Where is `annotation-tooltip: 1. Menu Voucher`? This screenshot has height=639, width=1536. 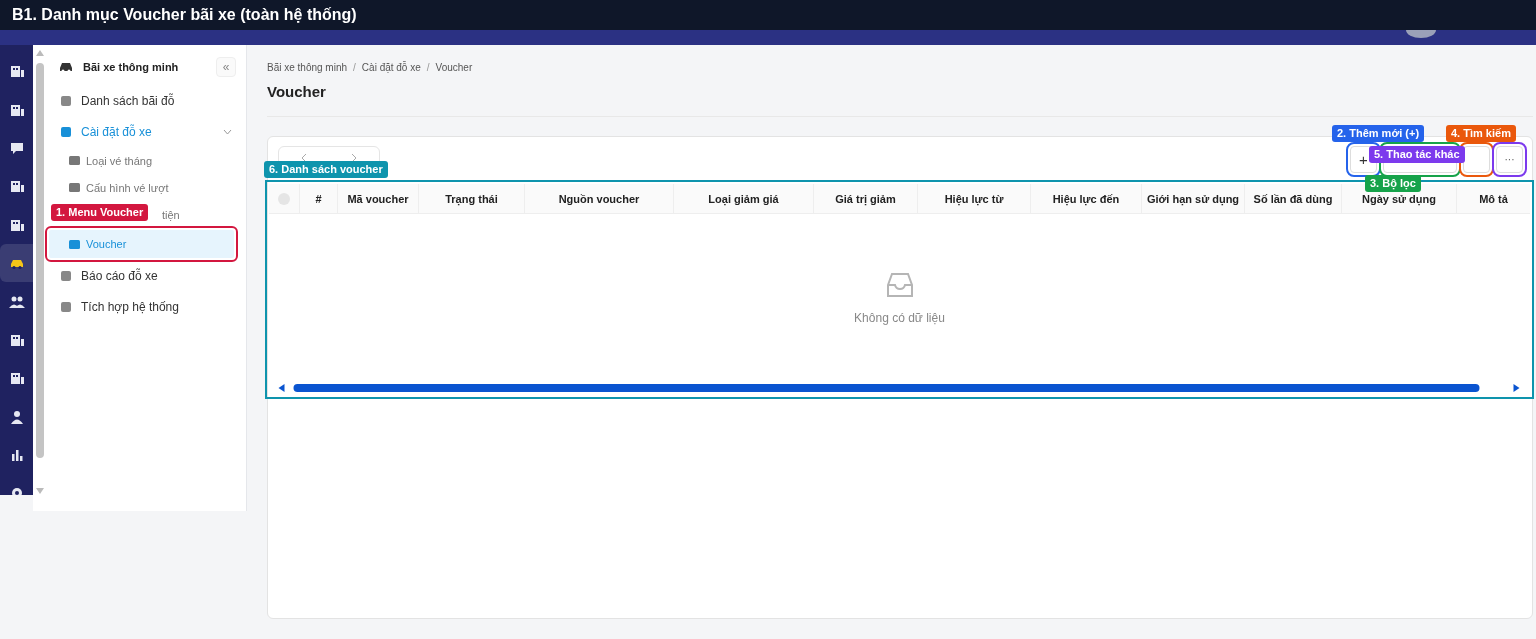
annotation-tooltip: 1. Menu Voucher is located at coordinates (100, 212).